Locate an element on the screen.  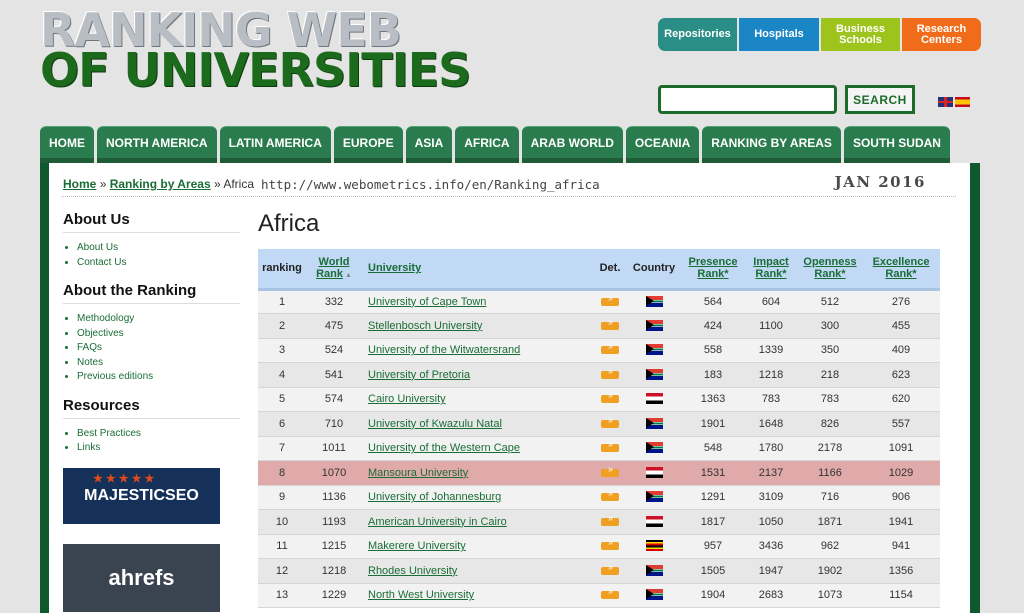
sidebar-link-notes: Notes is located at coordinates (90, 362).